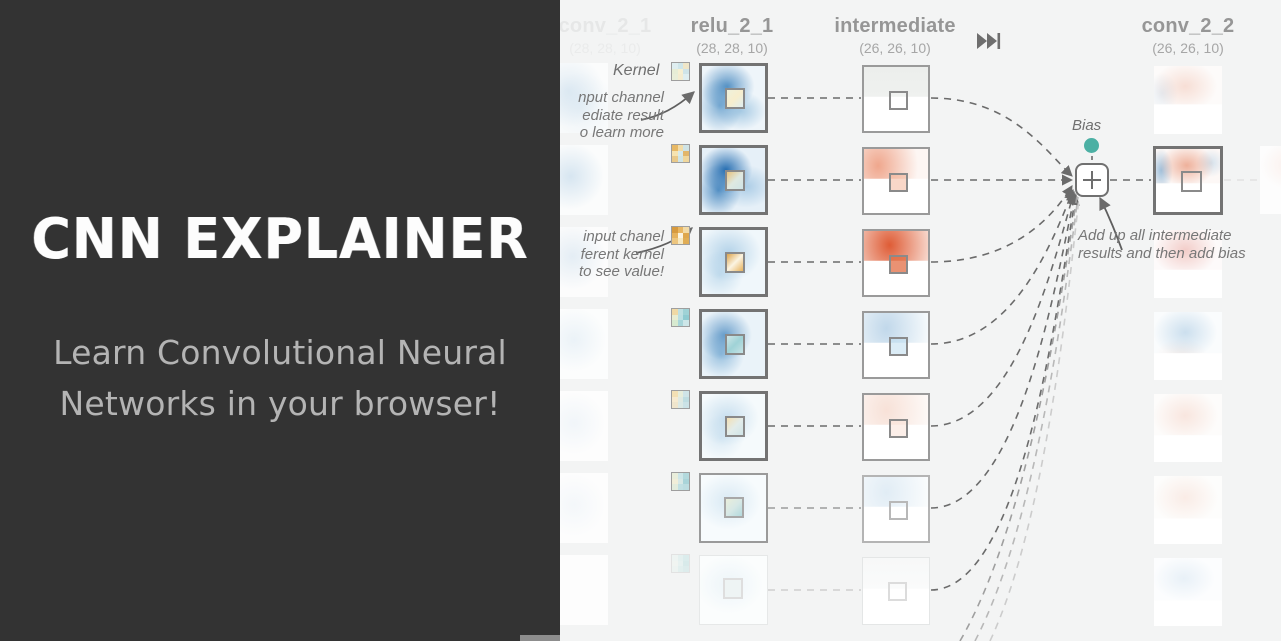 This screenshot has width=1281, height=641. Describe the element at coordinates (1162, 253) in the screenshot. I see `annotation-bias-line2: results and then add bias` at that location.